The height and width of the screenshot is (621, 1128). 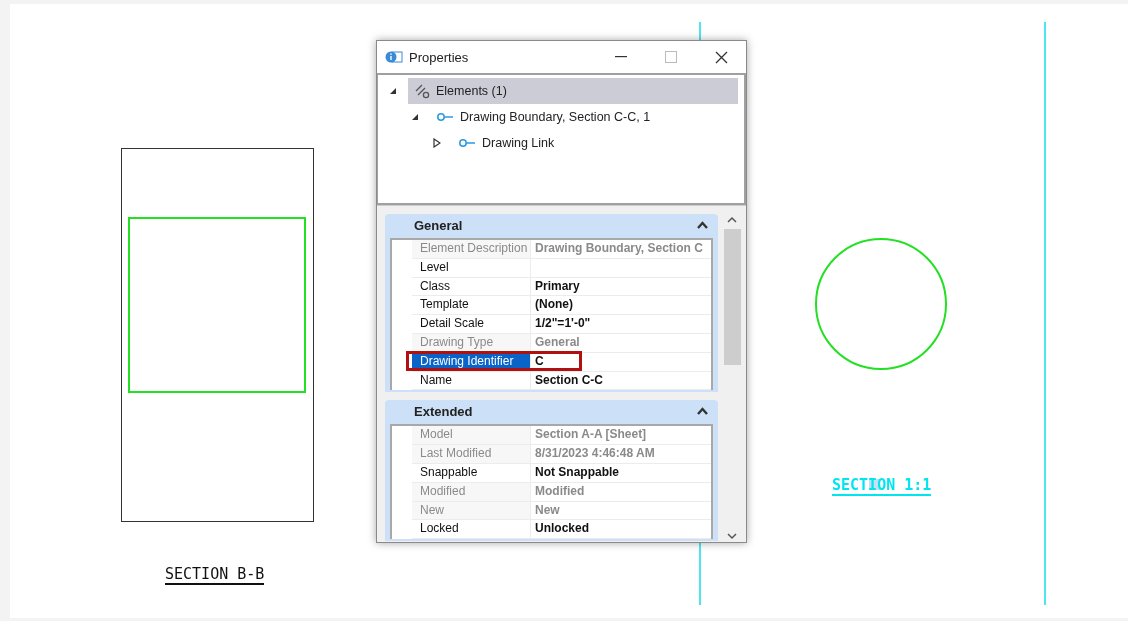 What do you see at coordinates (544, 117) in the screenshot?
I see `tree-item: Drawing Boundary, Section C-C, 1` at bounding box center [544, 117].